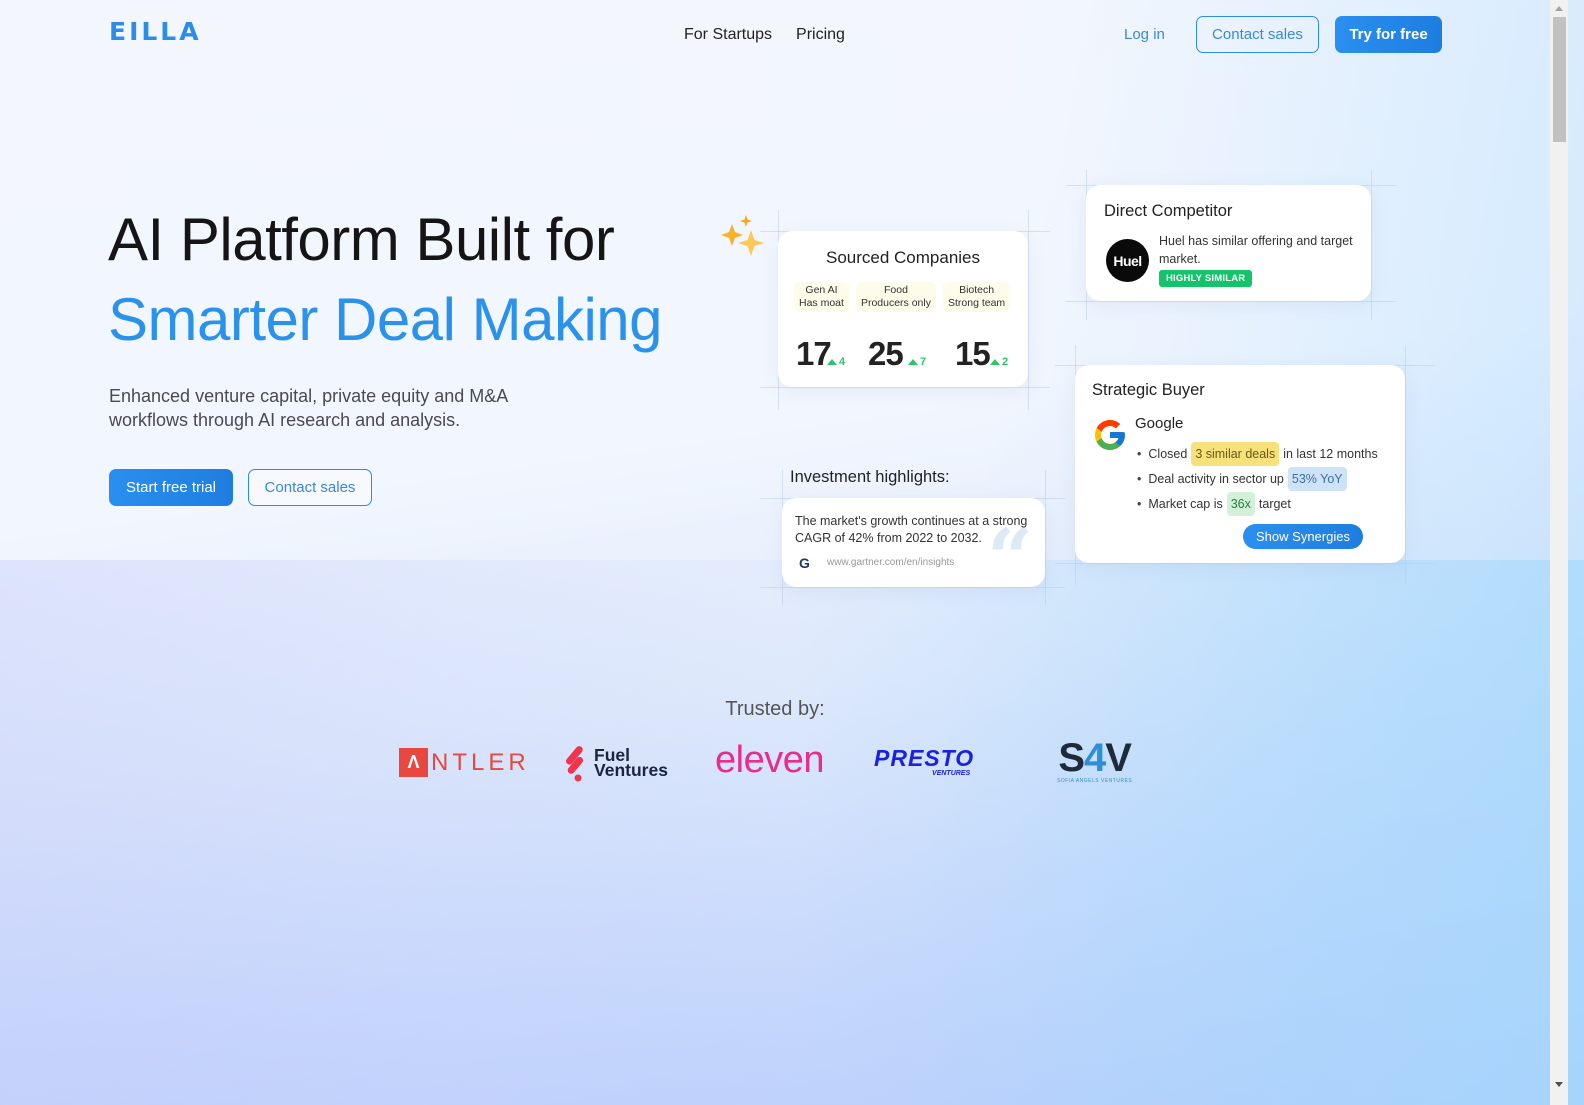 The height and width of the screenshot is (1105, 1584). What do you see at coordinates (413, 762) in the screenshot?
I see `antler-mark-icon: Λ` at bounding box center [413, 762].